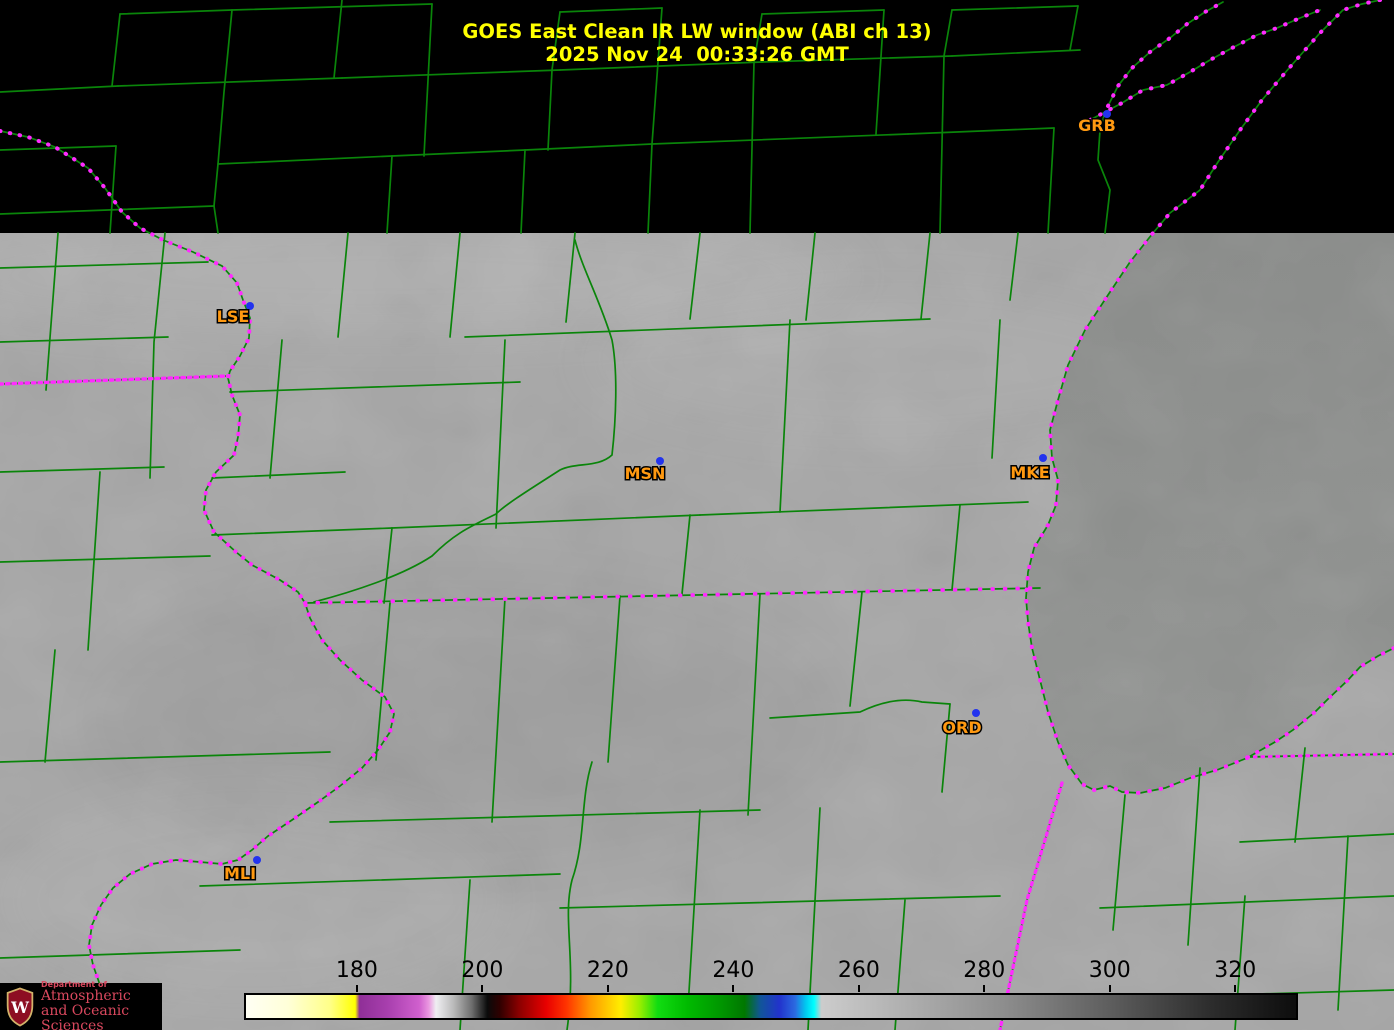 This screenshot has height=1030, width=1394. I want to click on station-label-mli: MLI, so click(240, 873).